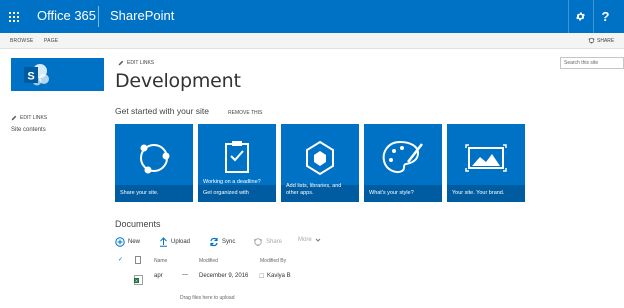 This screenshot has height=308, width=624. Describe the element at coordinates (224, 276) in the screenshot. I see `file-modified: December 9, 2016` at that location.